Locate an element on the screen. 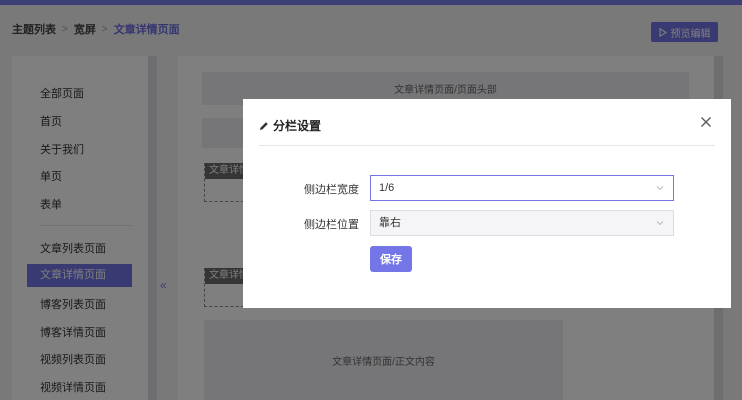 This screenshot has height=400, width=742. dialog-title: 分栏设置 is located at coordinates (290, 125).